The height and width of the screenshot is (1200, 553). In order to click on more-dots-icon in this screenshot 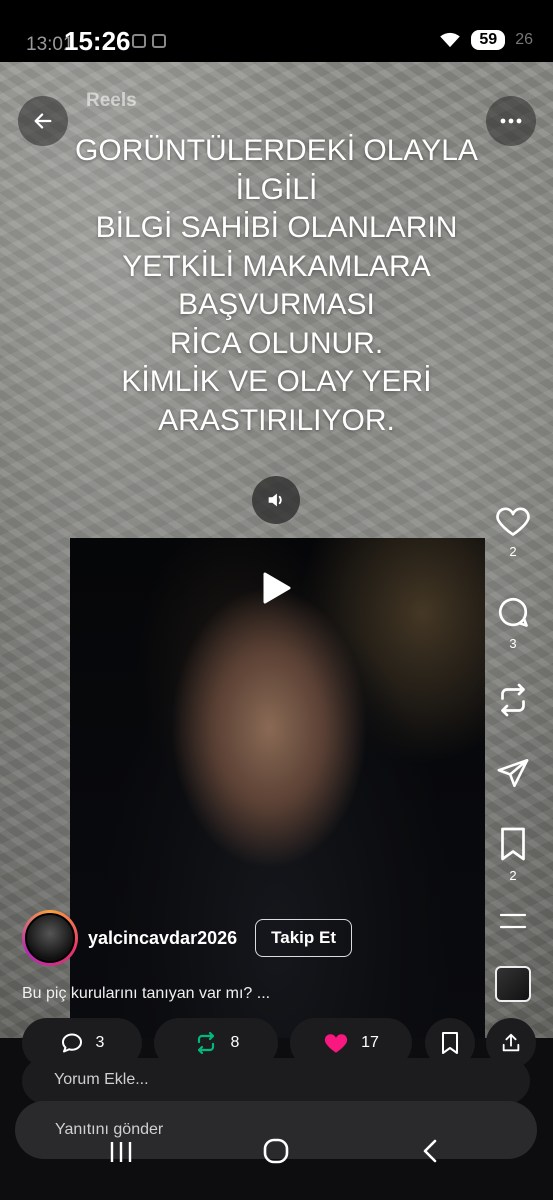, I will do `click(511, 121)`.